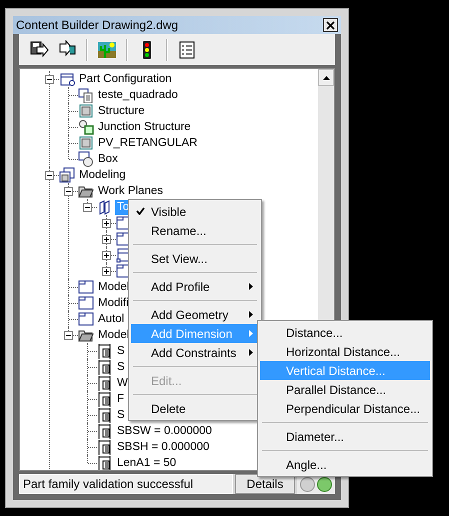  What do you see at coordinates (111, 319) in the screenshot?
I see `tree-item-label: Autol` at bounding box center [111, 319].